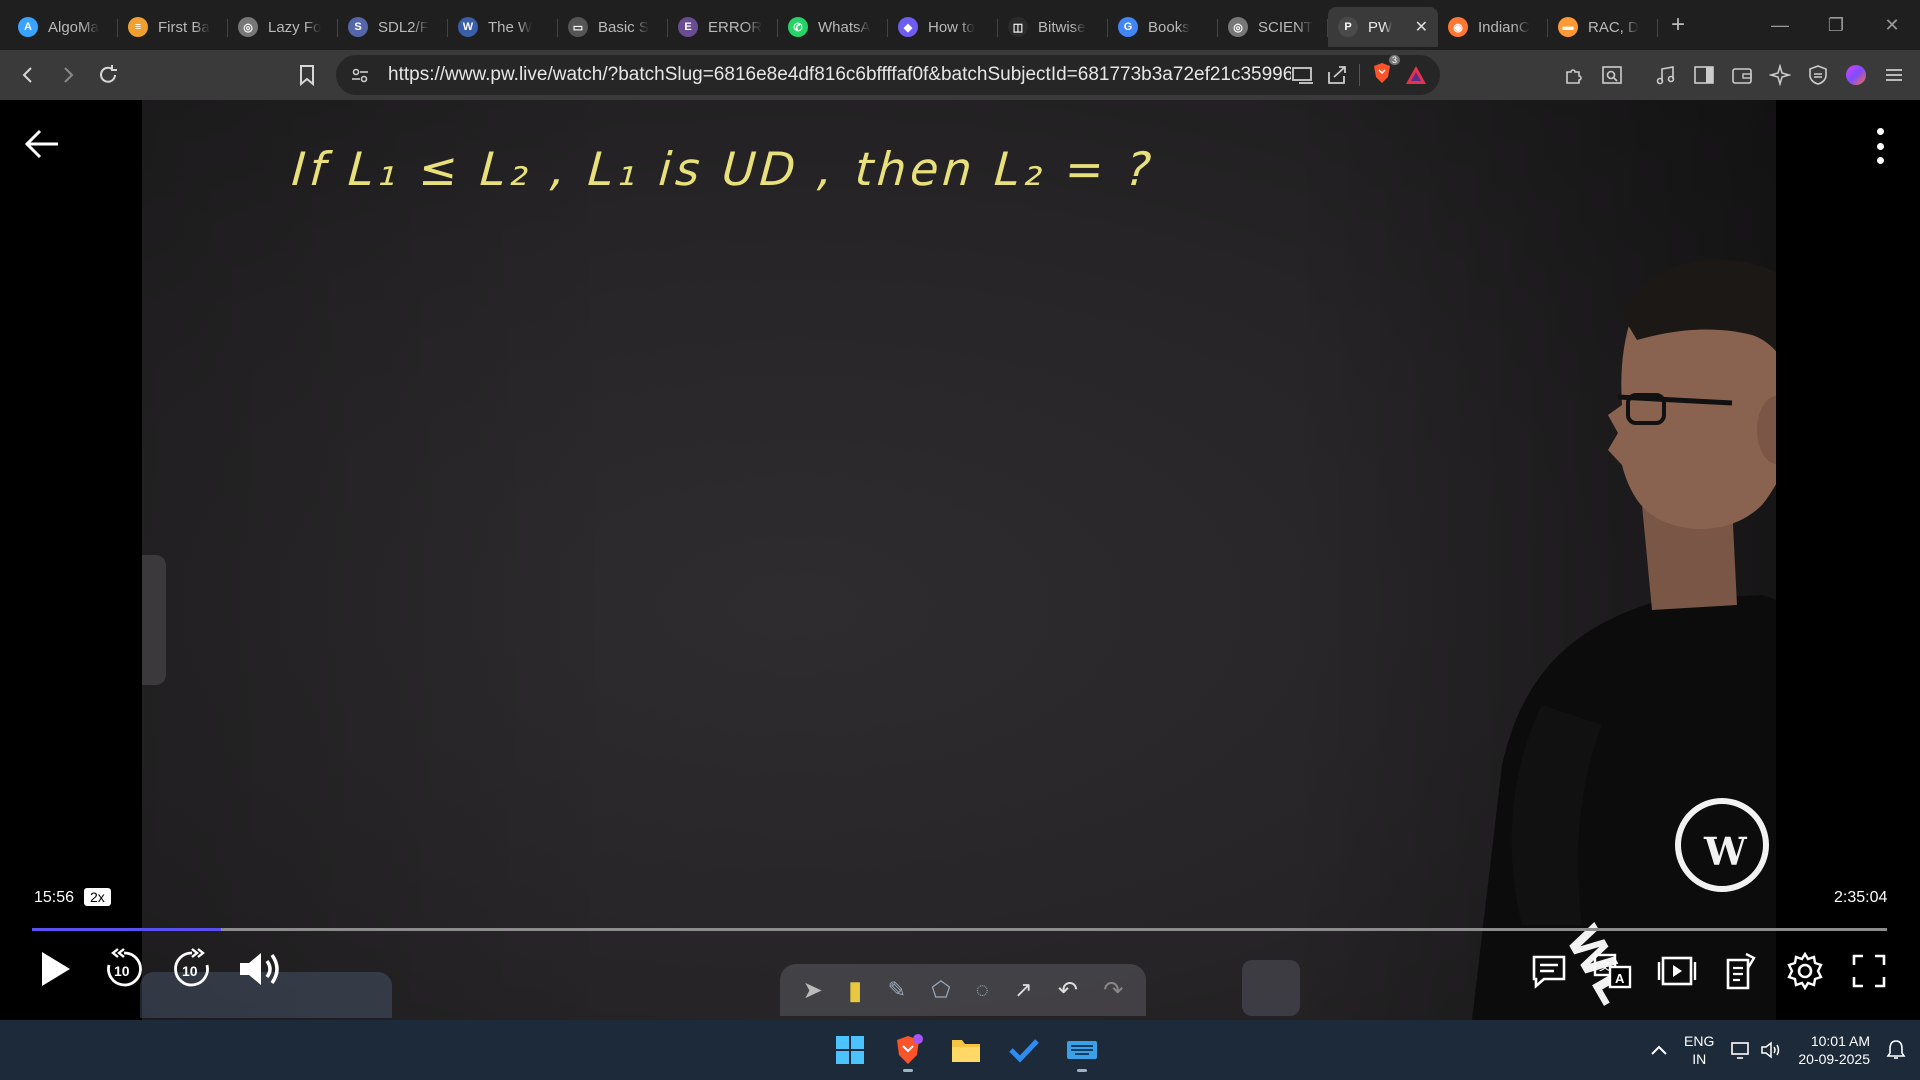 The height and width of the screenshot is (1080, 1920). Describe the element at coordinates (1113, 990) in the screenshot. I see `redo-icon: ↷` at that location.